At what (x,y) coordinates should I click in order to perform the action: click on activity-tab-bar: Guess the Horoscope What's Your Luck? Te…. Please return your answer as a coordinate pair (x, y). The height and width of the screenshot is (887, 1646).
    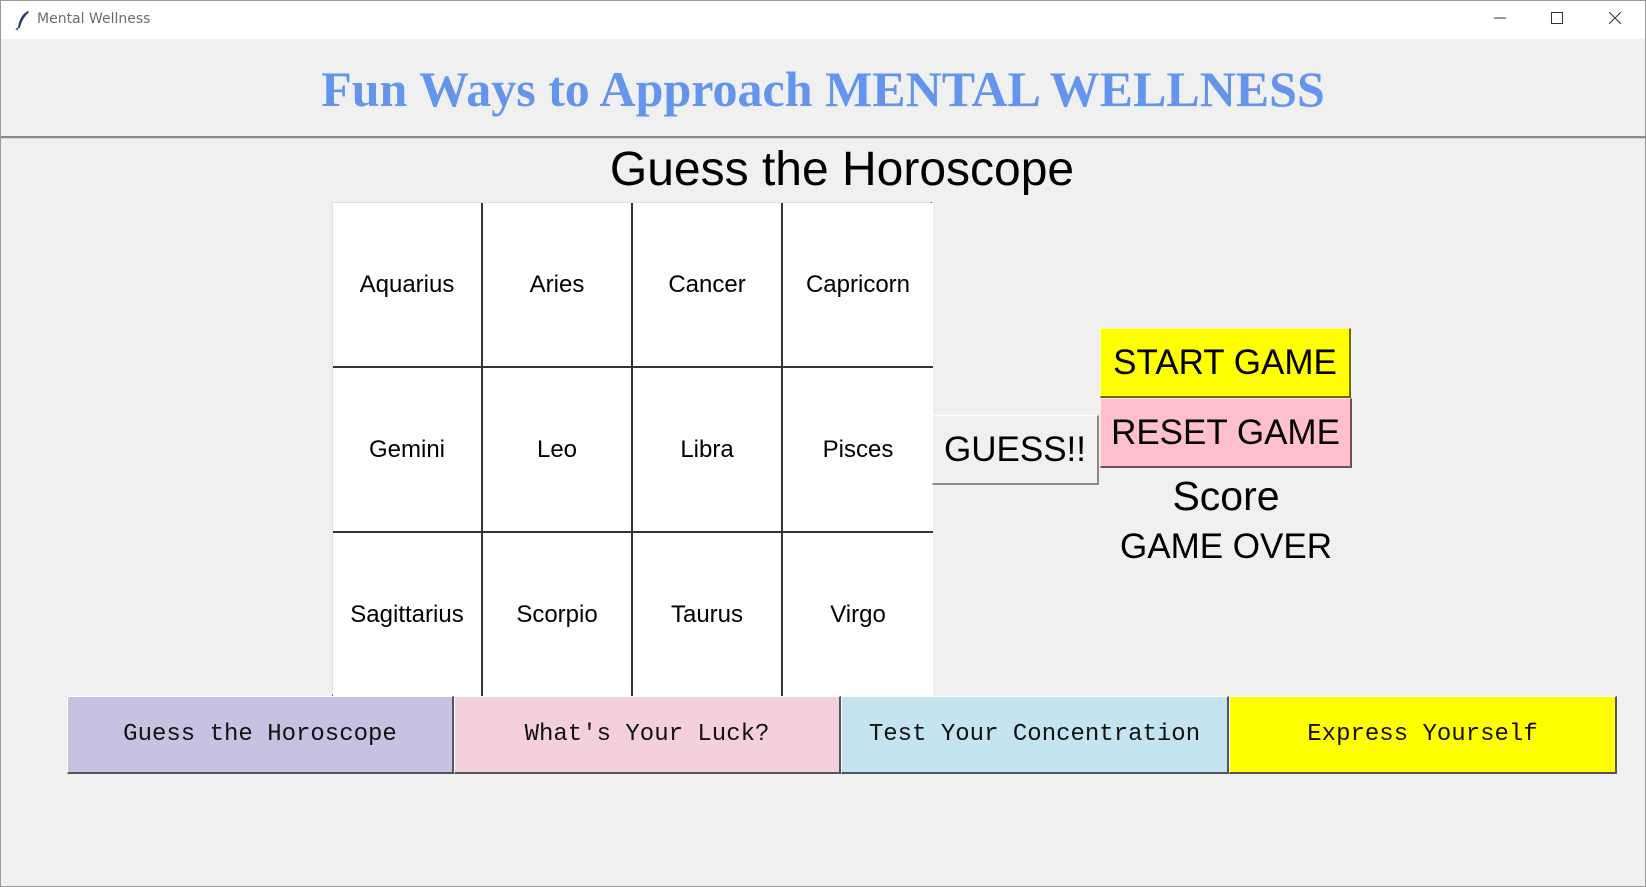
    Looking at the image, I should click on (842, 735).